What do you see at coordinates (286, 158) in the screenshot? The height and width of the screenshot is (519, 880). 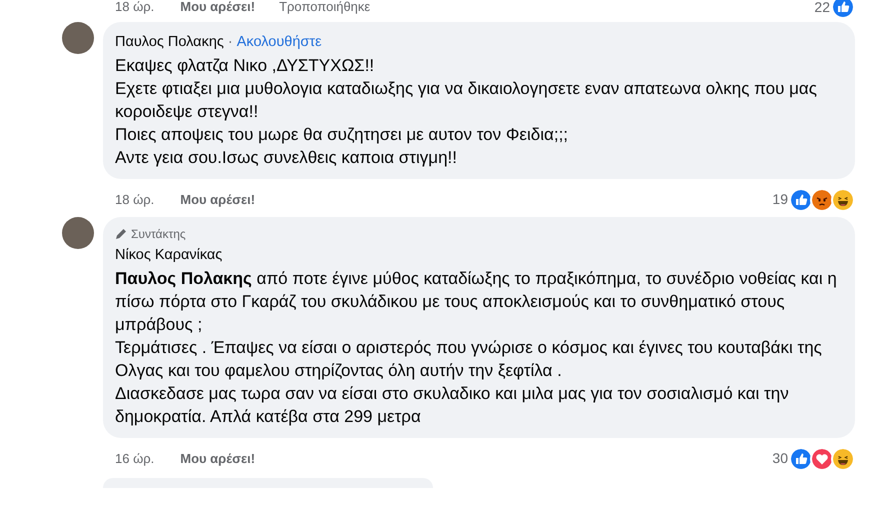 I see `comment-text: Αντε γεια σου.Ισως συνελθεις καποια στιγμη!!` at bounding box center [286, 158].